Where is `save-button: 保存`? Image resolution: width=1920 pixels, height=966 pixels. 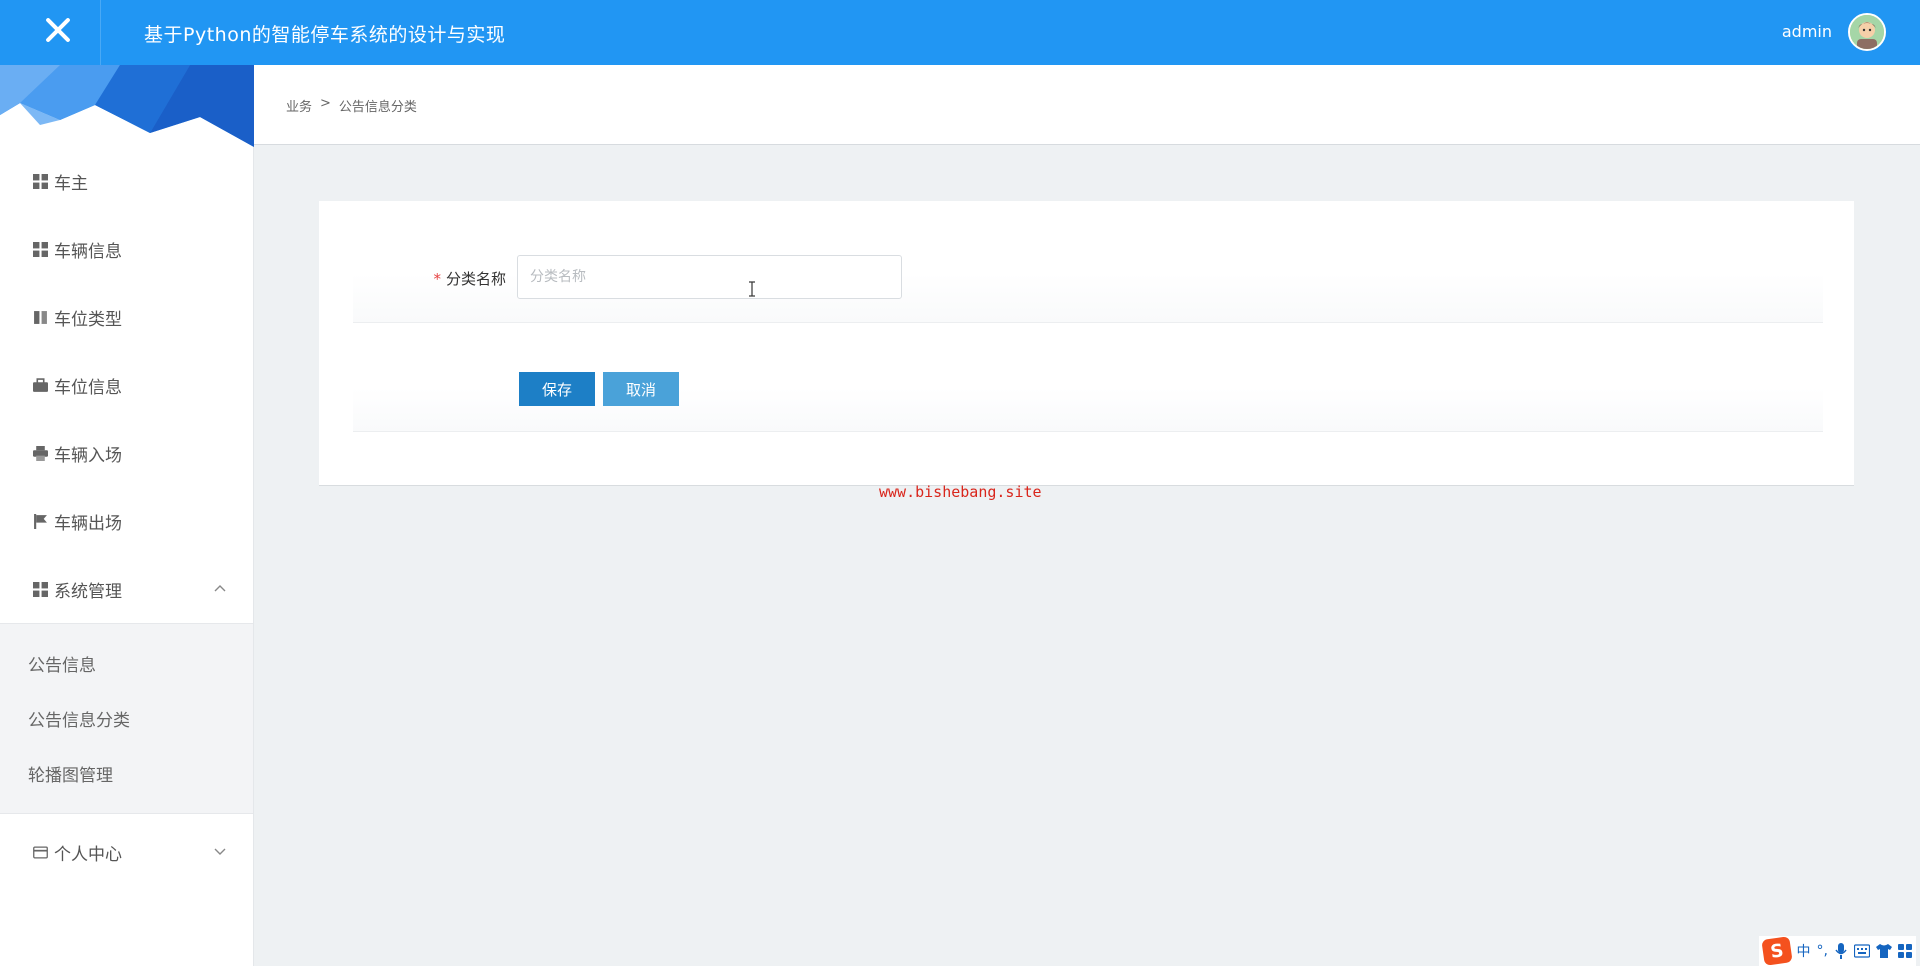 save-button: 保存 is located at coordinates (557, 389).